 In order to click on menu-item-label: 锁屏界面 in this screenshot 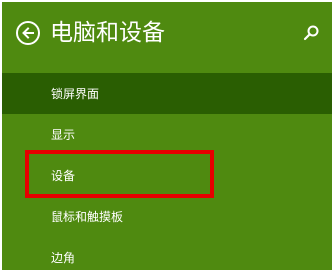, I will do `click(75, 94)`.